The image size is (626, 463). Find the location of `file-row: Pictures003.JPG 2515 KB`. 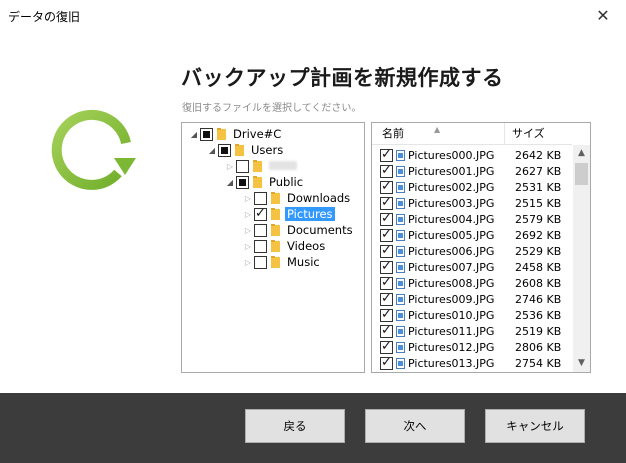

file-row: Pictures003.JPG 2515 KB is located at coordinates (472, 203).